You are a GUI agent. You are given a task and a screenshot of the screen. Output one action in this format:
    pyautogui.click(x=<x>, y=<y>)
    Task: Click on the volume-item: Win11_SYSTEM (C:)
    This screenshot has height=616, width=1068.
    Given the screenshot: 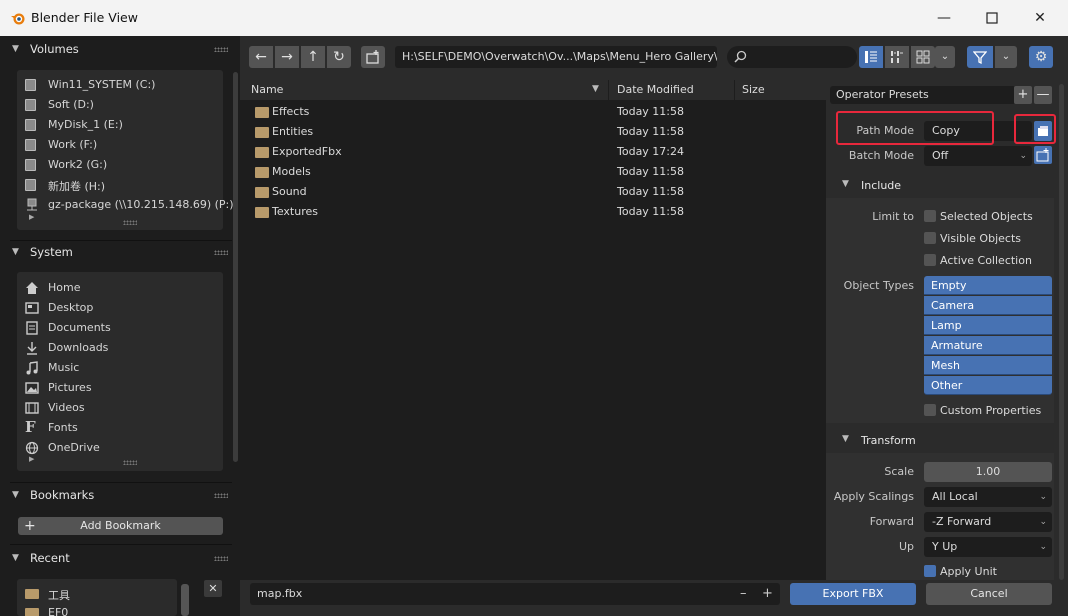 What is the action you would take?
    pyautogui.click(x=123, y=85)
    